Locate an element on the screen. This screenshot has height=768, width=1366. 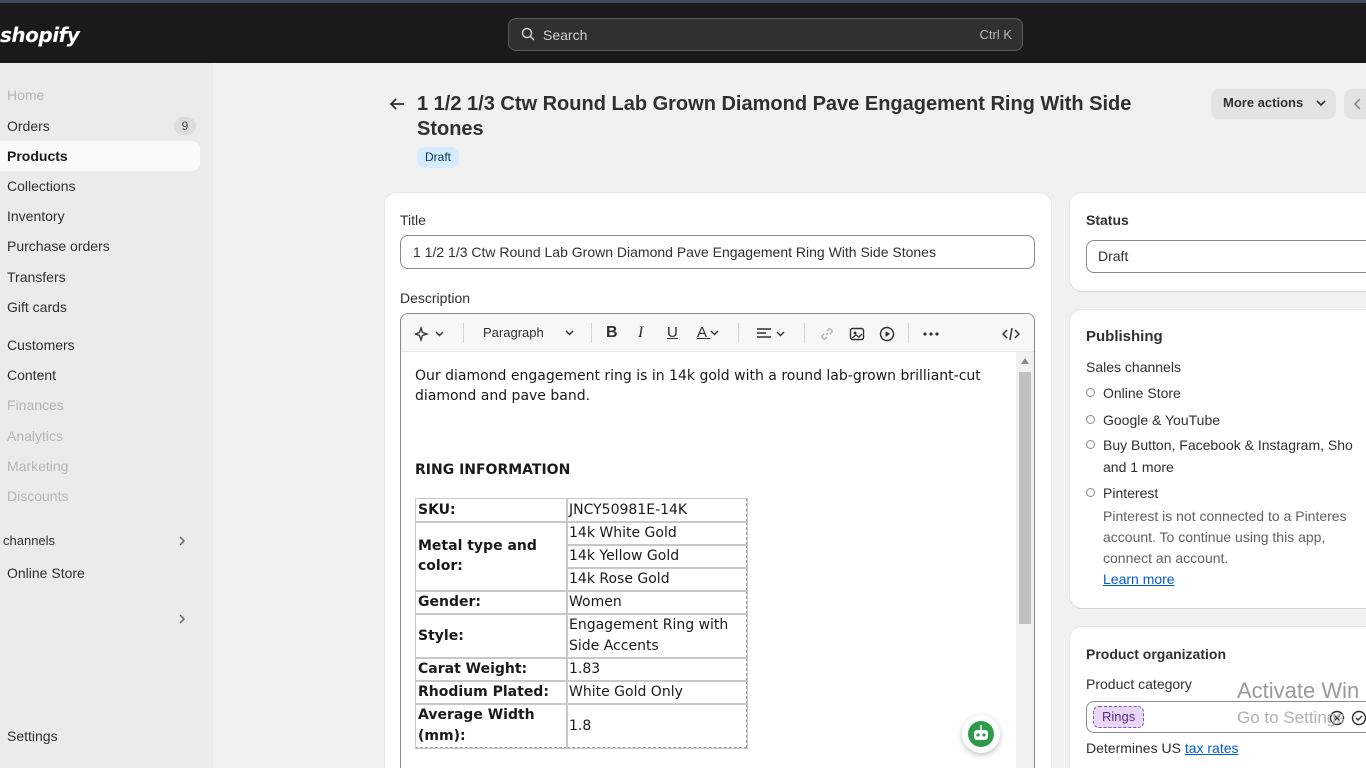
sidebar-item-collections: Collections is located at coordinates (100, 186).